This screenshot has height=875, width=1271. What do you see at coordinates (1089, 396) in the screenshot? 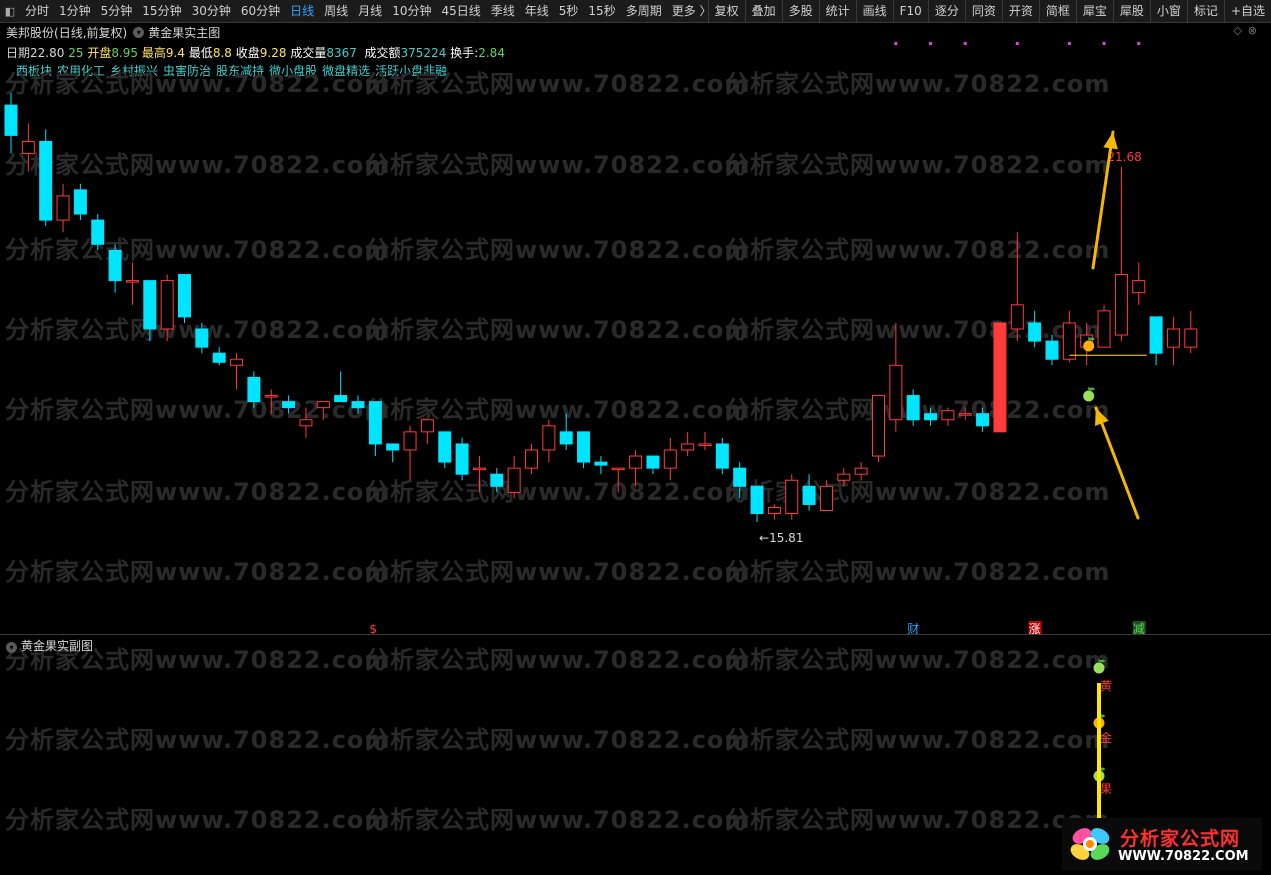
I see `fruit-body` at bounding box center [1089, 396].